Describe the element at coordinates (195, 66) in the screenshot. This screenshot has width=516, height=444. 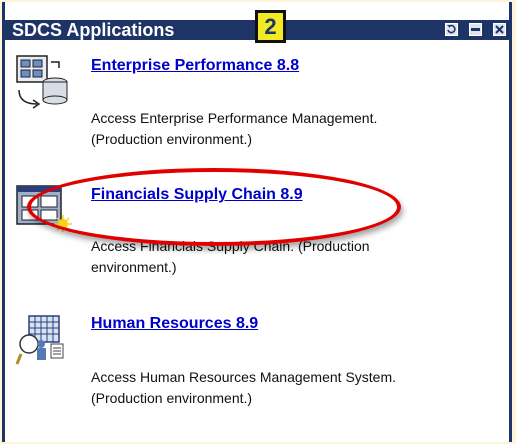
I see `enterprise-performance-link: Enterprise Performance 8.8` at that location.